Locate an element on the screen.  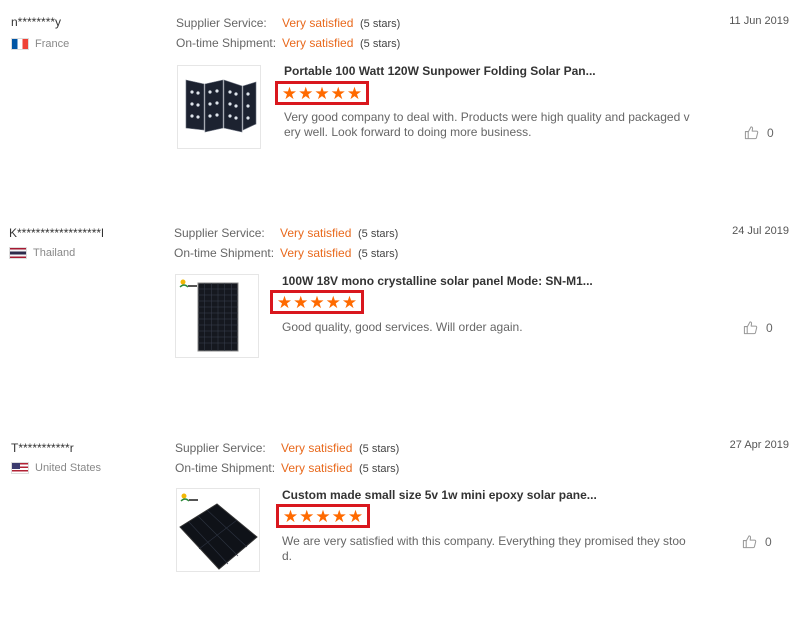
mono-solar-panel-image is located at coordinates (209, 315).